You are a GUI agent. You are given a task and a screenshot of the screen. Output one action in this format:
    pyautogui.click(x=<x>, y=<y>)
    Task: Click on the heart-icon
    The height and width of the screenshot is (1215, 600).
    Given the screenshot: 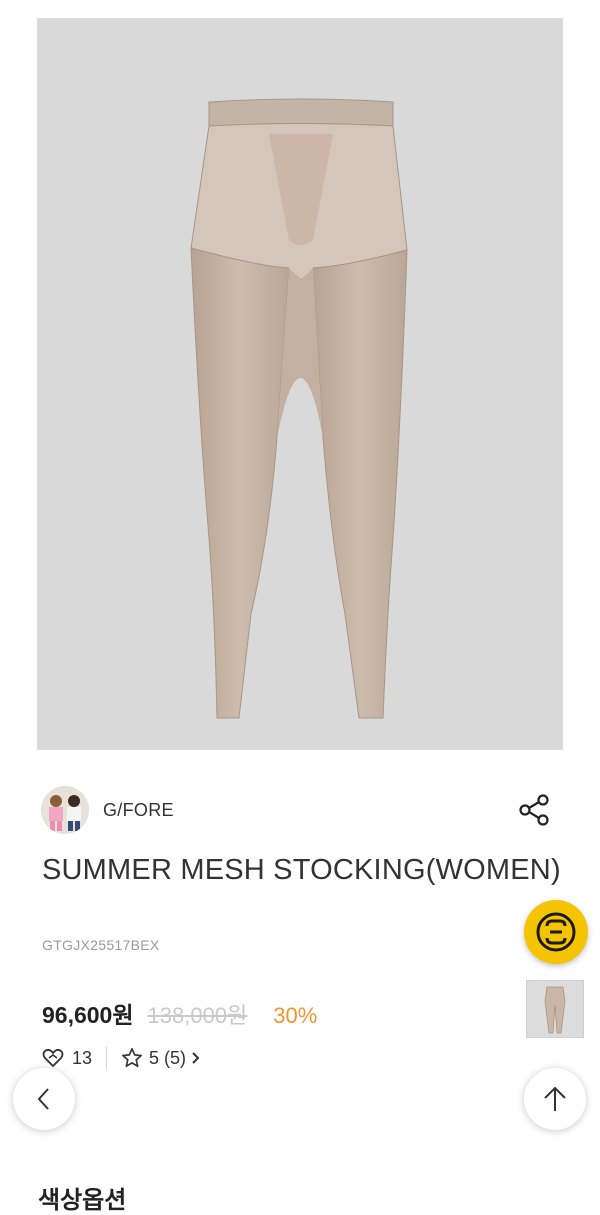 What is the action you would take?
    pyautogui.click(x=53, y=1058)
    